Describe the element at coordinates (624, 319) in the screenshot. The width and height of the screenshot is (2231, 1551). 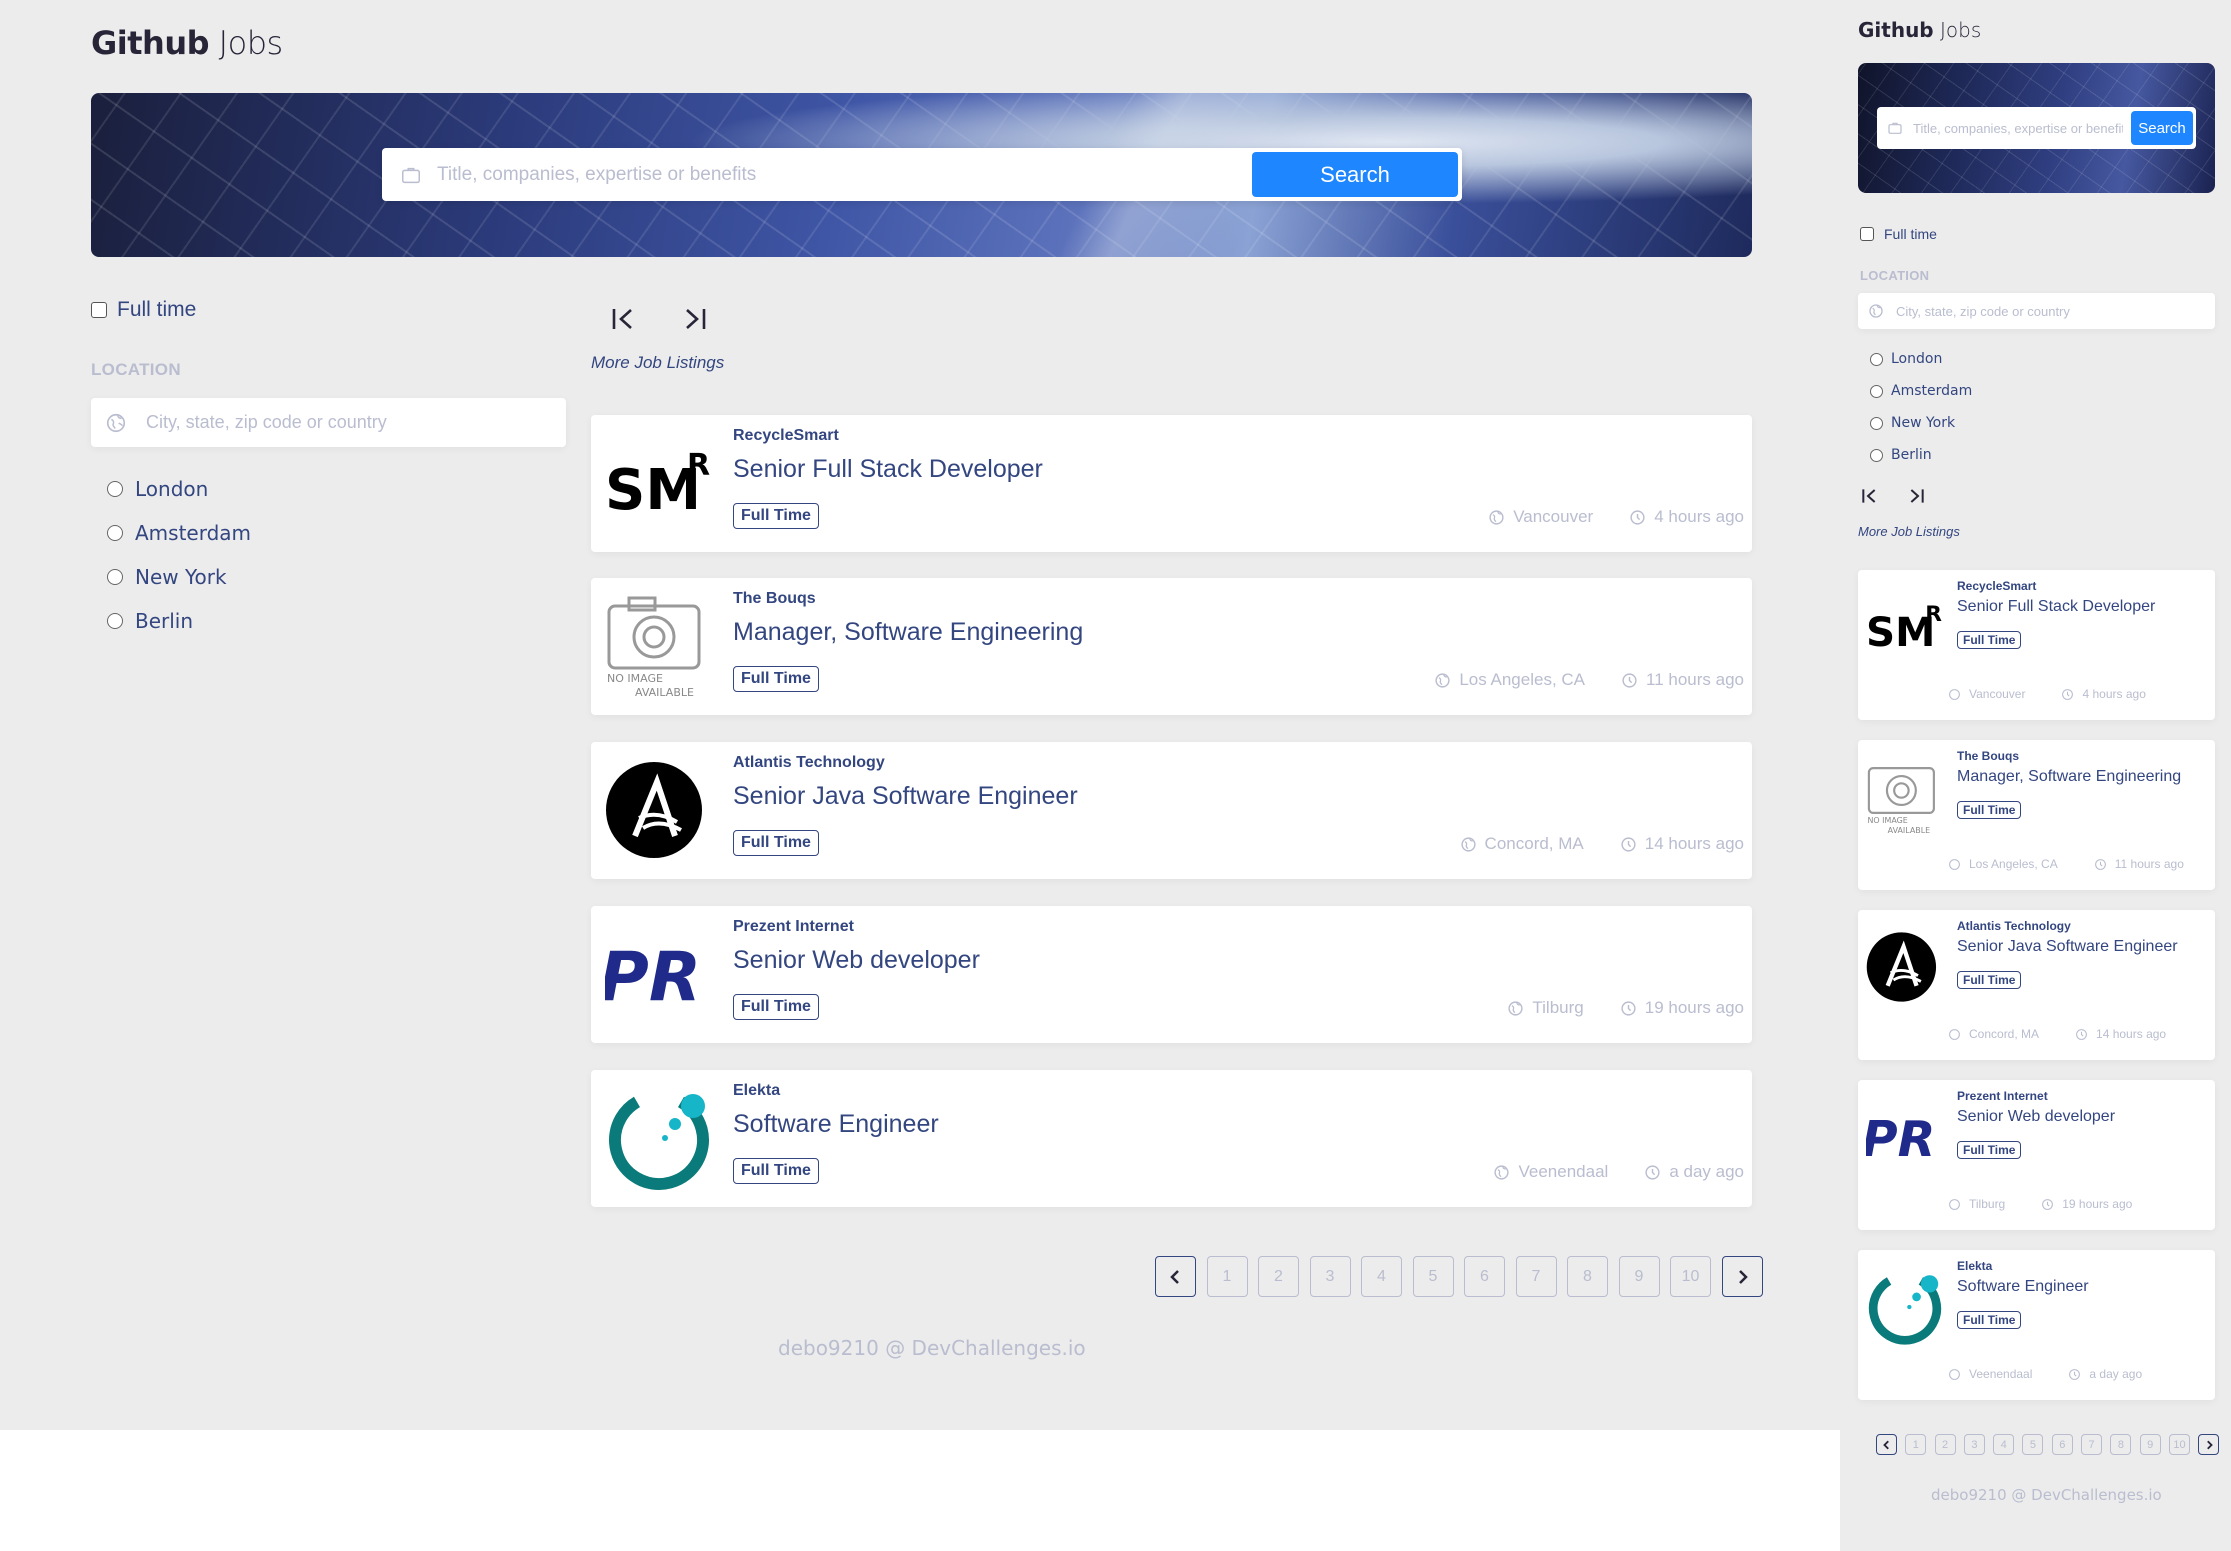
I see `first-page-button` at that location.